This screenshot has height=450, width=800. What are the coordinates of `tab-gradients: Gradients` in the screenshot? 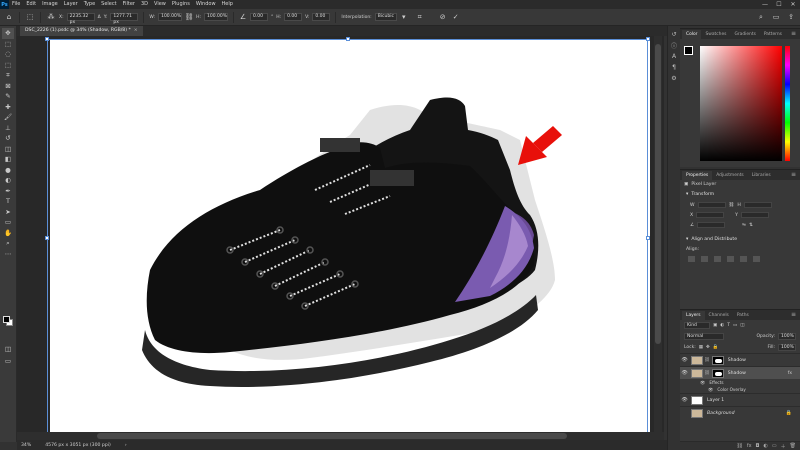 It's located at (744, 34).